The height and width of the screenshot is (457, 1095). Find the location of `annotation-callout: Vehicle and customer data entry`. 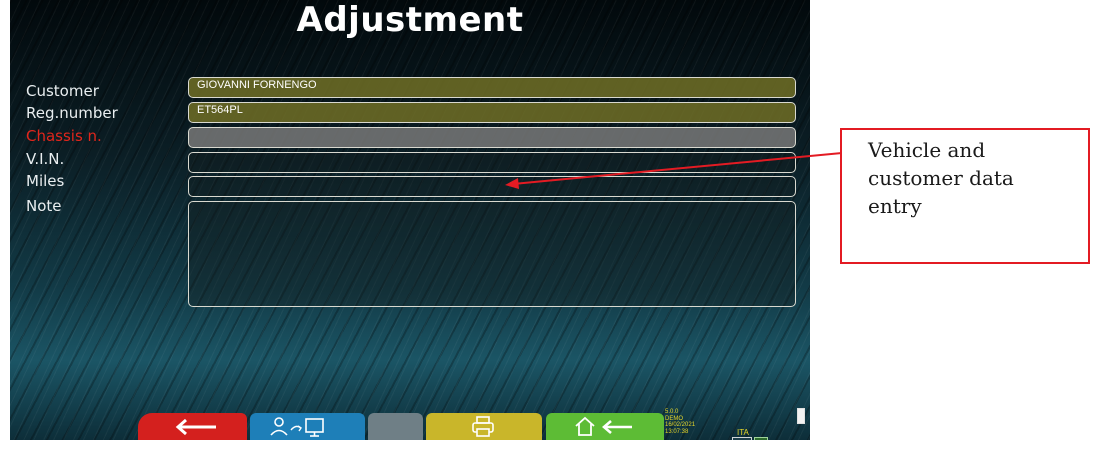

annotation-callout: Vehicle and customer data entry is located at coordinates (965, 196).